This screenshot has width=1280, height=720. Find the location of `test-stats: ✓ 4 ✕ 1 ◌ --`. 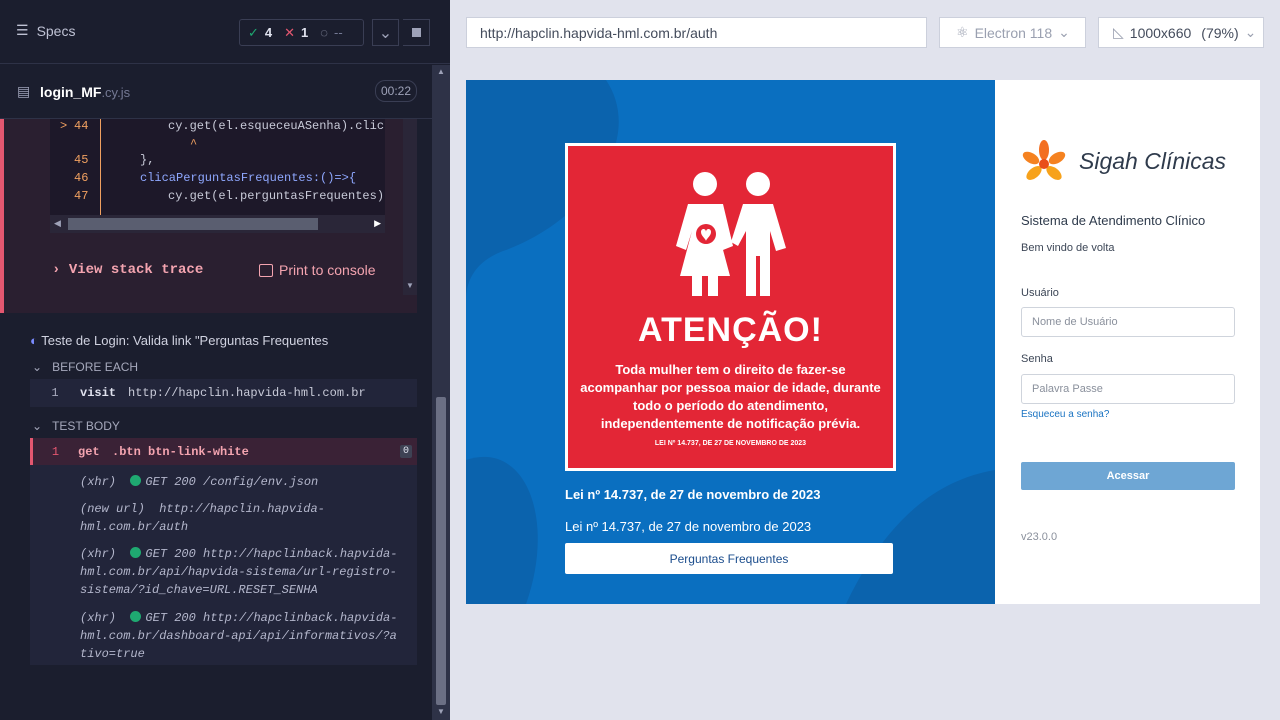

test-stats: ✓ 4 ✕ 1 ◌ -- is located at coordinates (301, 32).